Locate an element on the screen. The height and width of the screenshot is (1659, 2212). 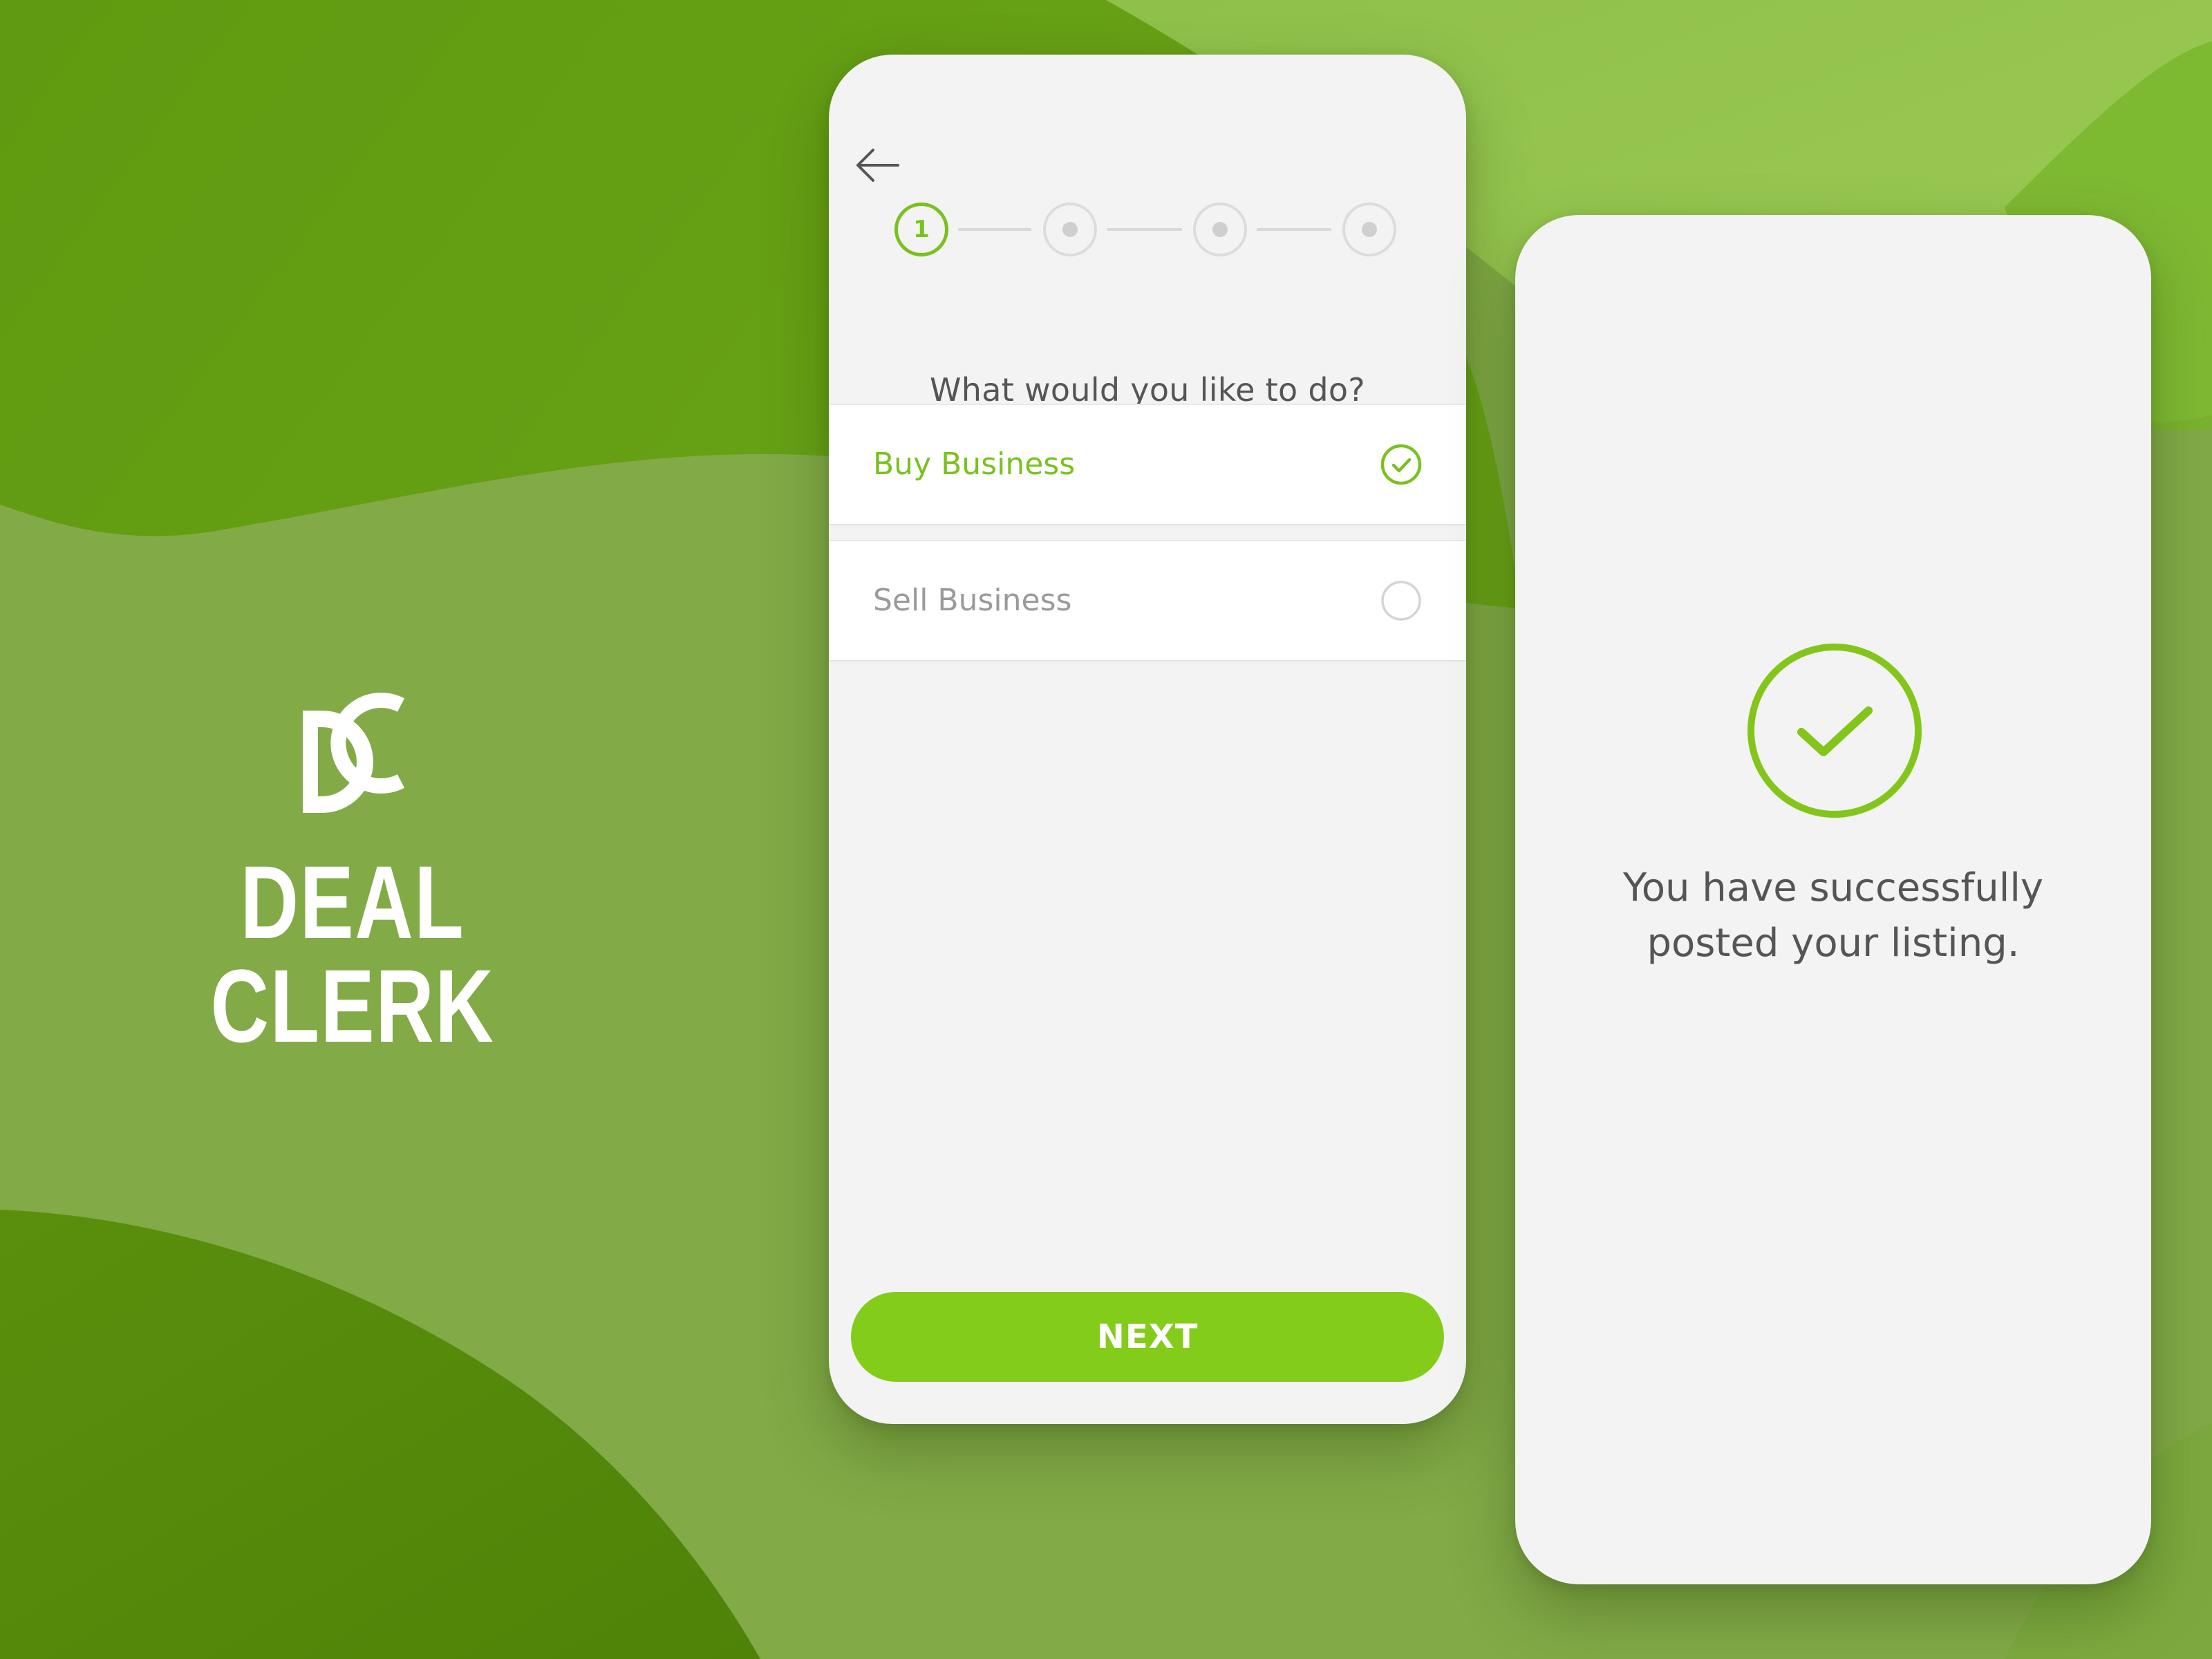
step-3-indicator is located at coordinates (1220, 229).